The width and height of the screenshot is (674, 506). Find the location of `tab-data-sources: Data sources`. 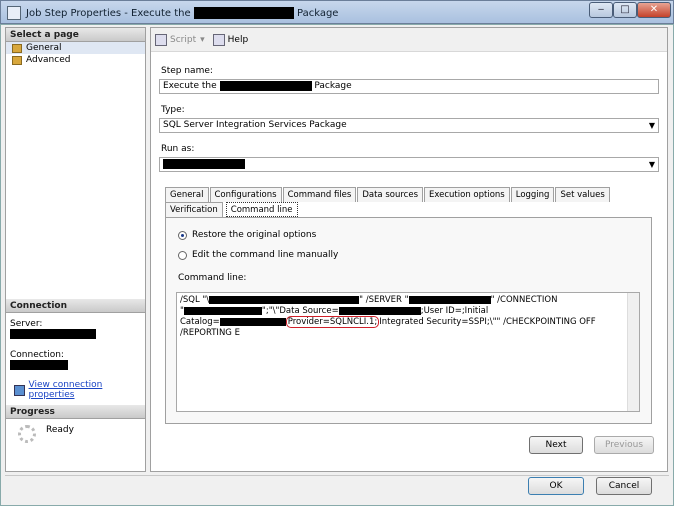

tab-data-sources: Data sources is located at coordinates (390, 194).